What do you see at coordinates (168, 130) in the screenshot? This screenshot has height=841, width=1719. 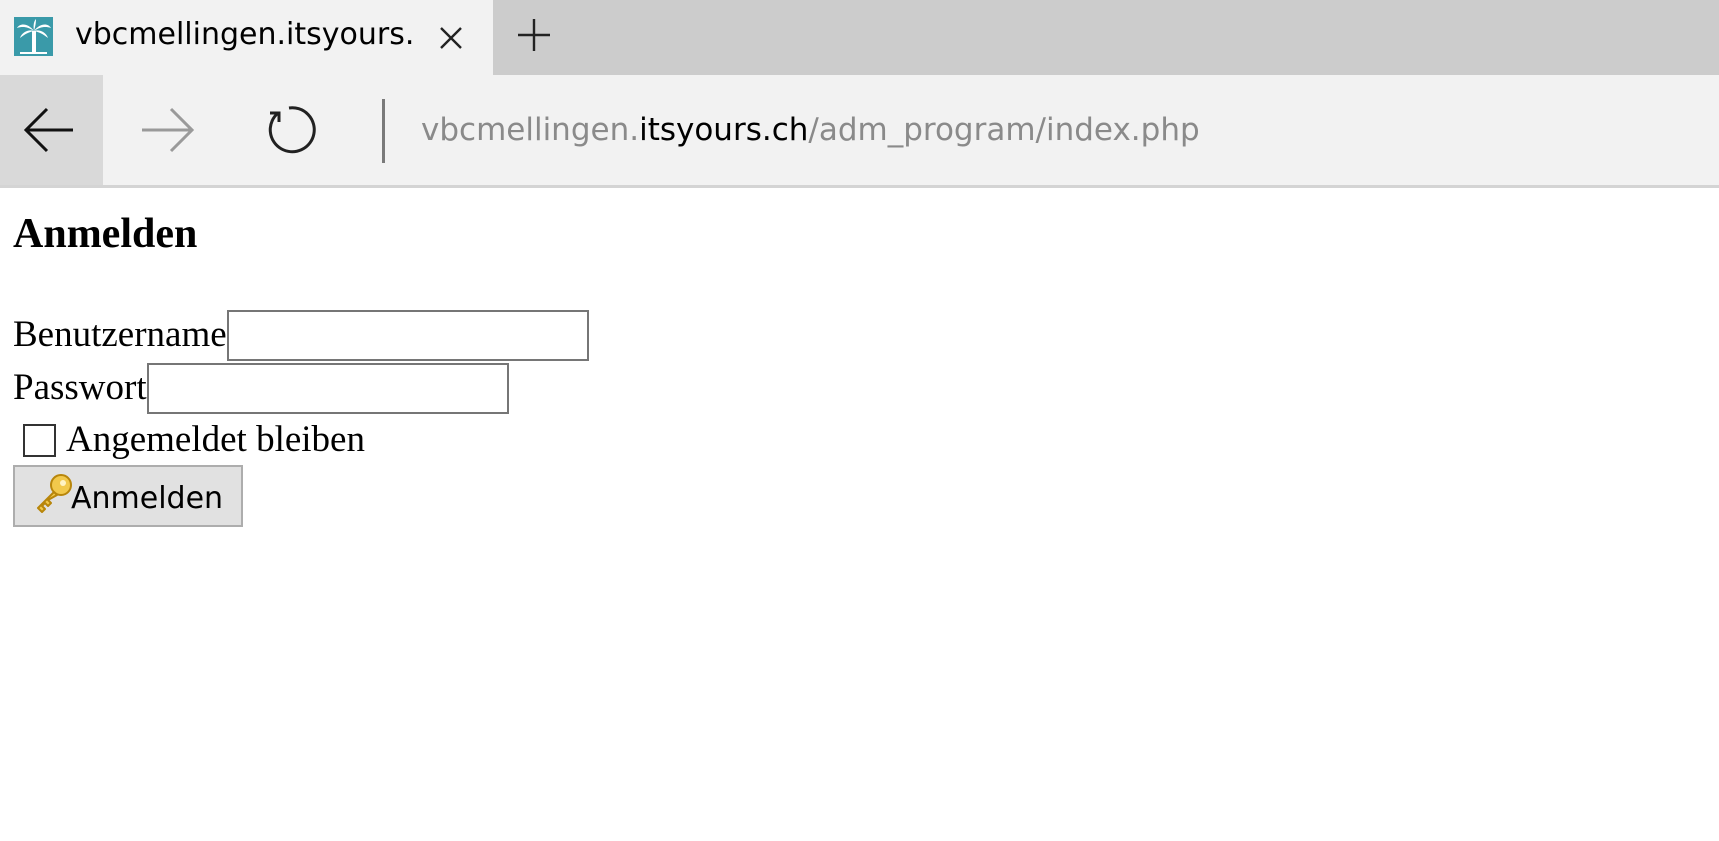 I see `arrow-right-icon` at bounding box center [168, 130].